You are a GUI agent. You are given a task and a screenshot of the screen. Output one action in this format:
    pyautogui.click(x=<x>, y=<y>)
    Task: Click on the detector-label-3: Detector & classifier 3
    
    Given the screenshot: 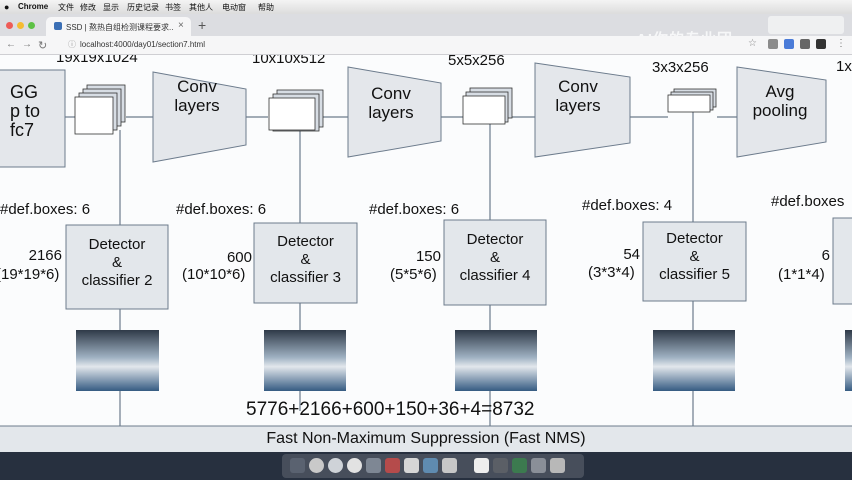 What is the action you would take?
    pyautogui.click(x=305, y=260)
    